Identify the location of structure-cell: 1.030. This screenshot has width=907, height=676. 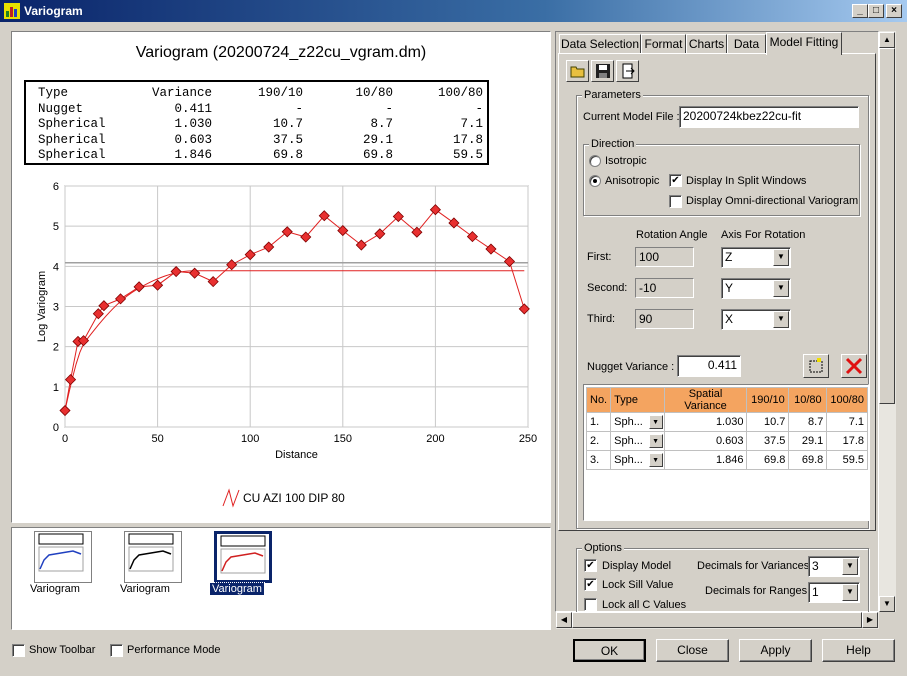
(705, 422).